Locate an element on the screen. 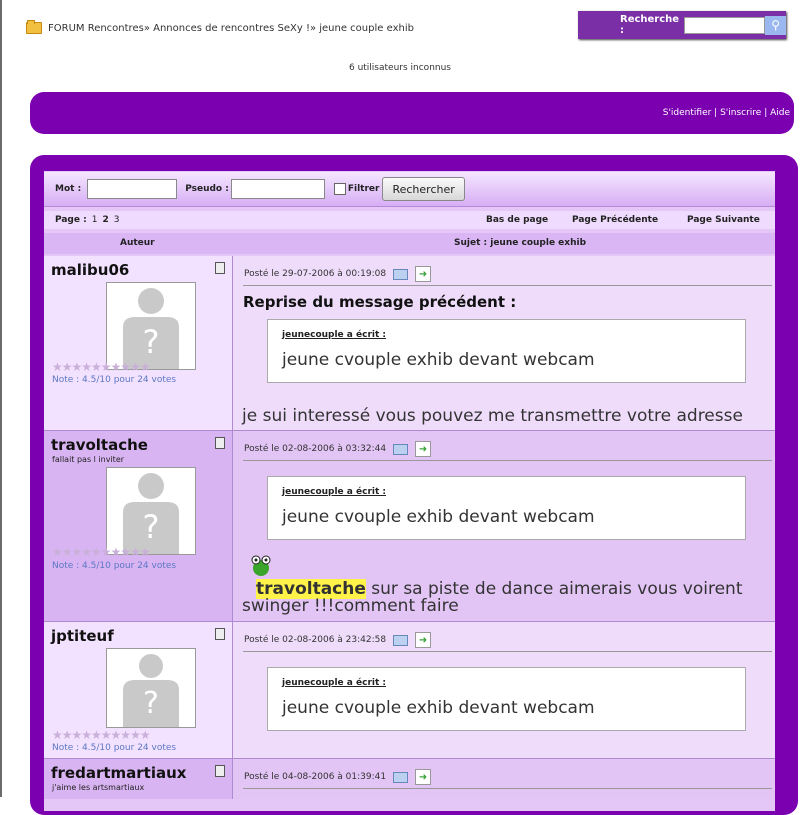  filtrer-label: Filtrer is located at coordinates (363, 189).